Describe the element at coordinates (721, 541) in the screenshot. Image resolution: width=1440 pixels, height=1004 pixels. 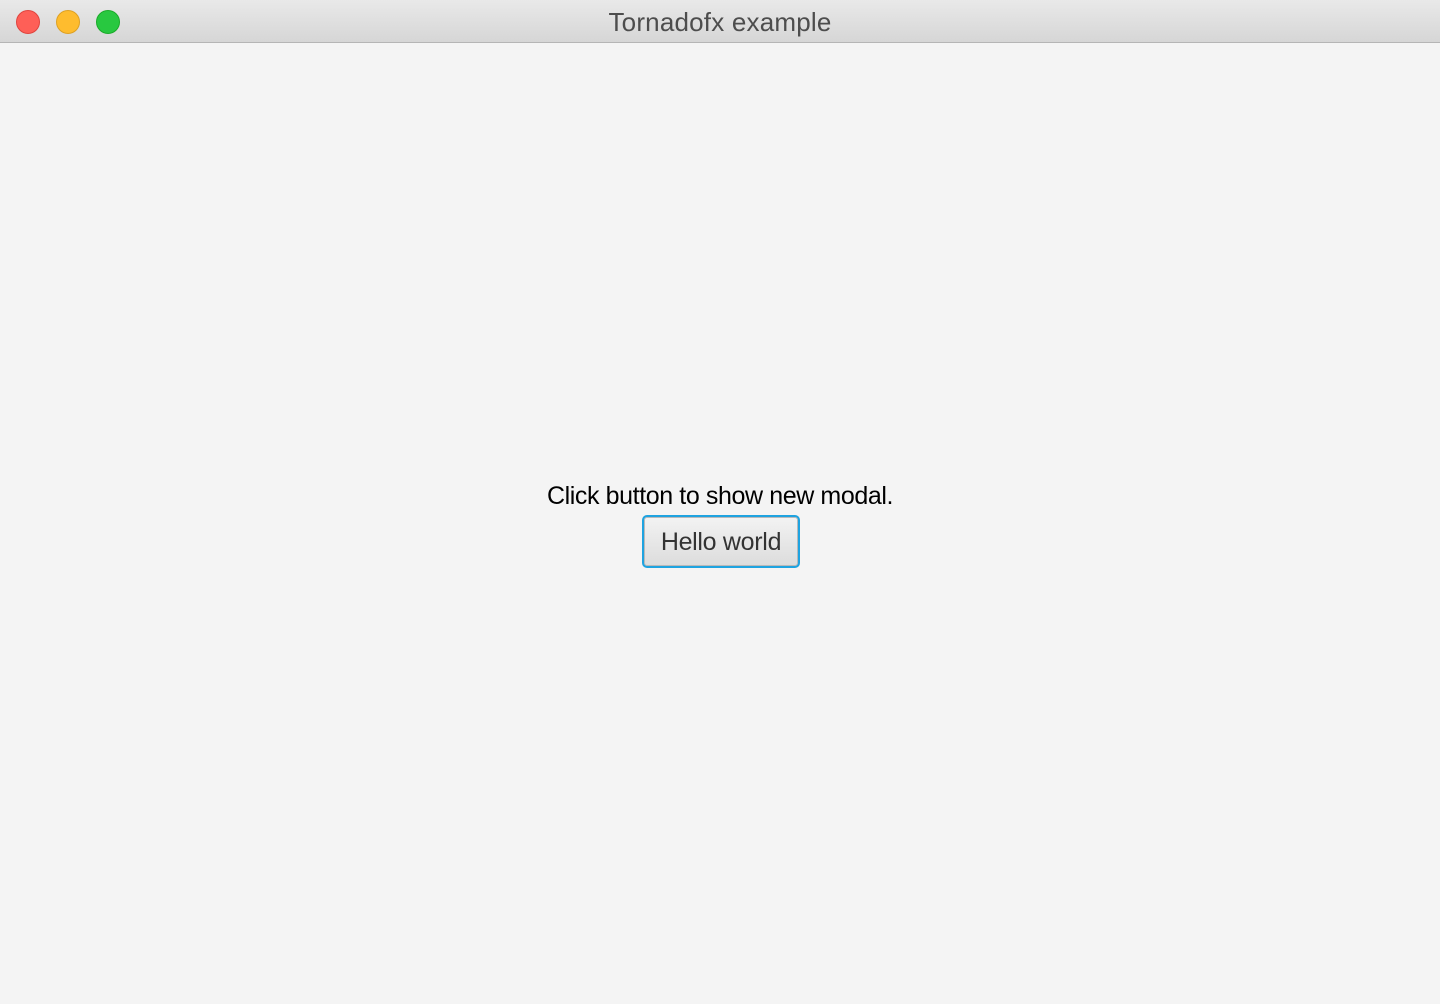
I see `hello-world-button: Hello world` at that location.